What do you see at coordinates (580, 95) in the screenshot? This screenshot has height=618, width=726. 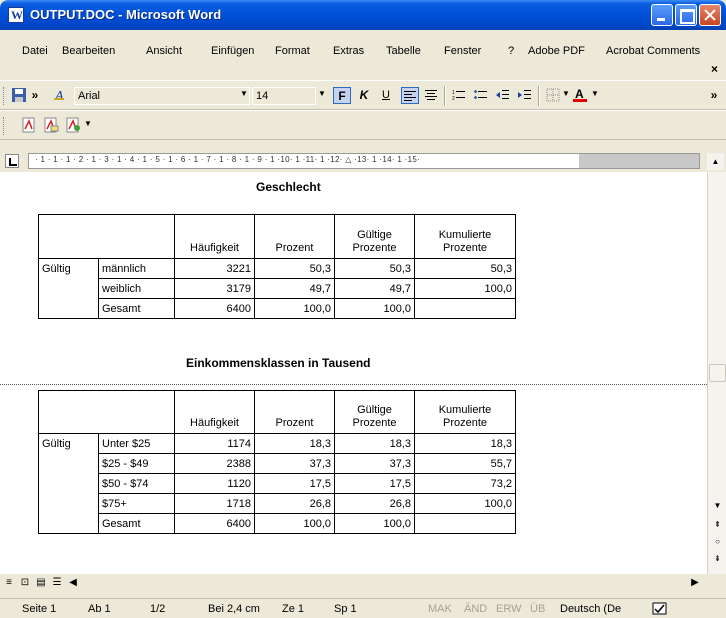 I see `font-color-icon: A` at bounding box center [580, 95].